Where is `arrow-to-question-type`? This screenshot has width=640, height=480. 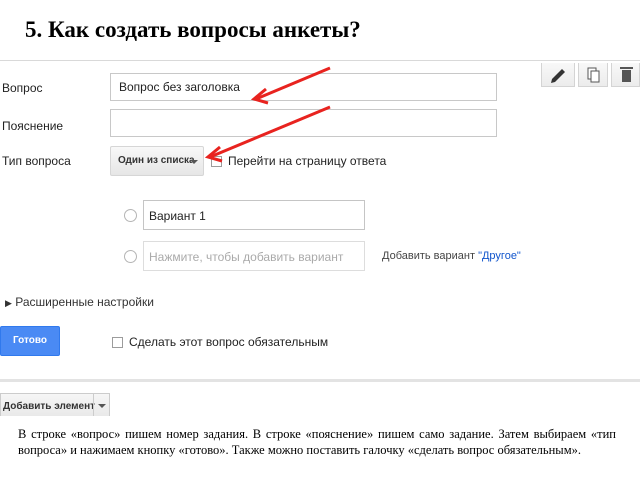 arrow-to-question-type is located at coordinates (267, 134).